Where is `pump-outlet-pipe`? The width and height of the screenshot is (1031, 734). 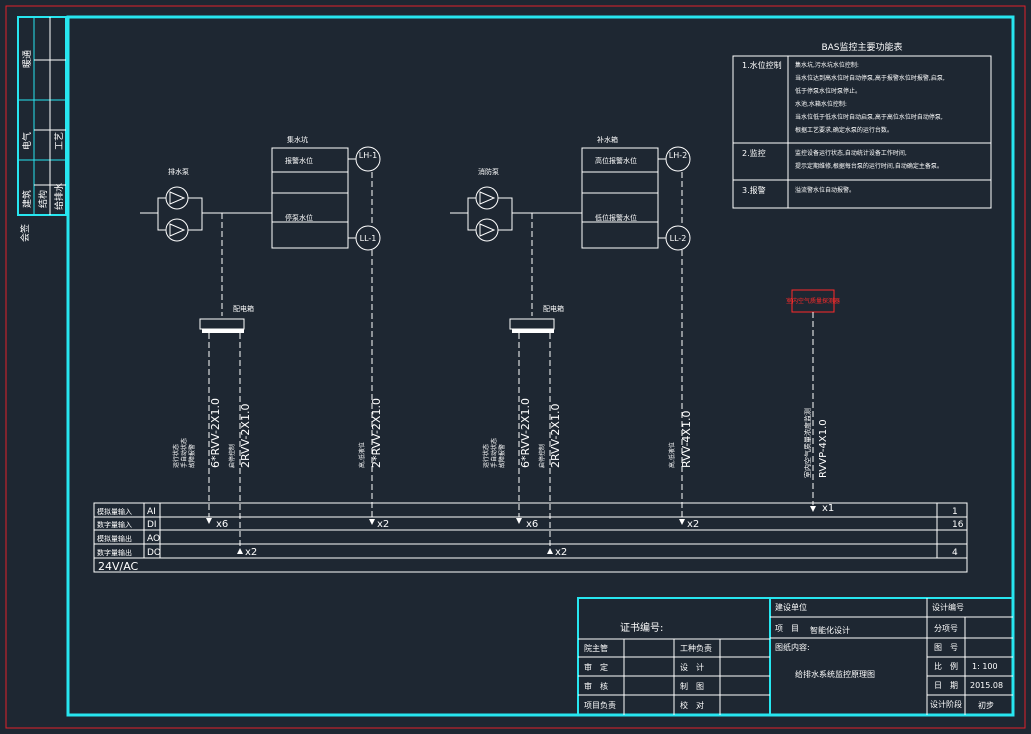
pump-outlet-pipe is located at coordinates (505, 214).